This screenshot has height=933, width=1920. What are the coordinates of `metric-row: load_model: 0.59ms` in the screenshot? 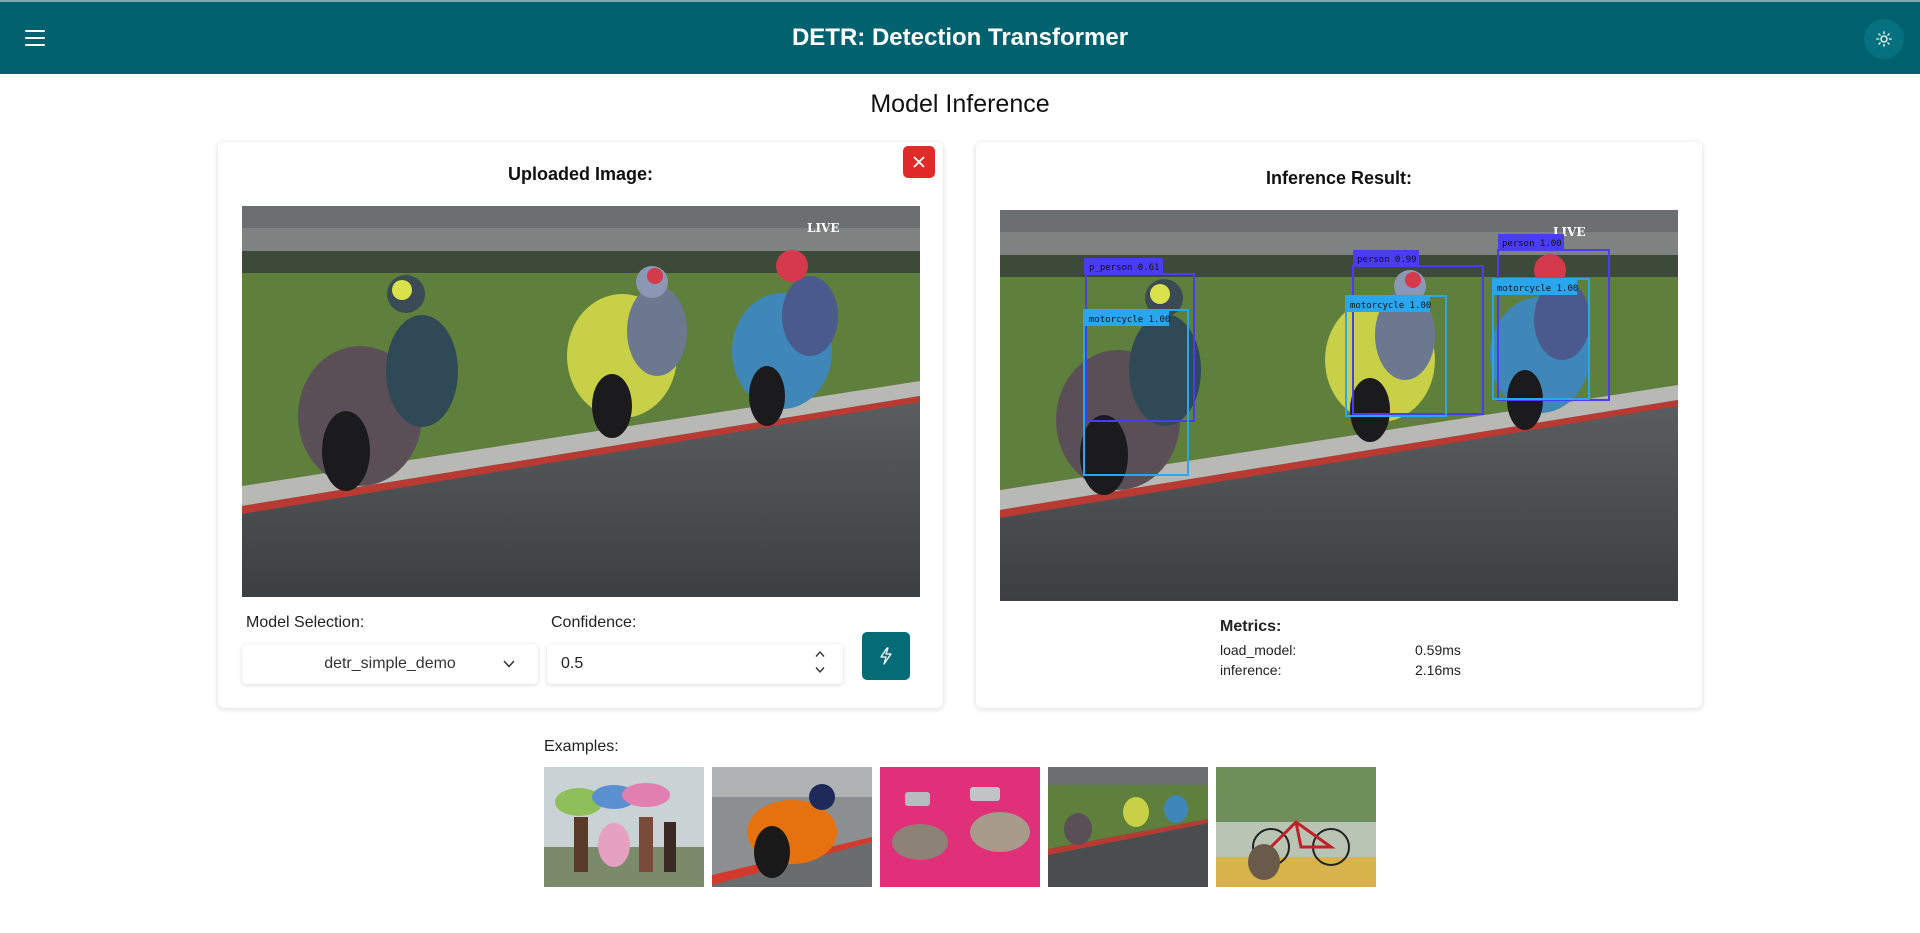 It's located at (1370, 652).